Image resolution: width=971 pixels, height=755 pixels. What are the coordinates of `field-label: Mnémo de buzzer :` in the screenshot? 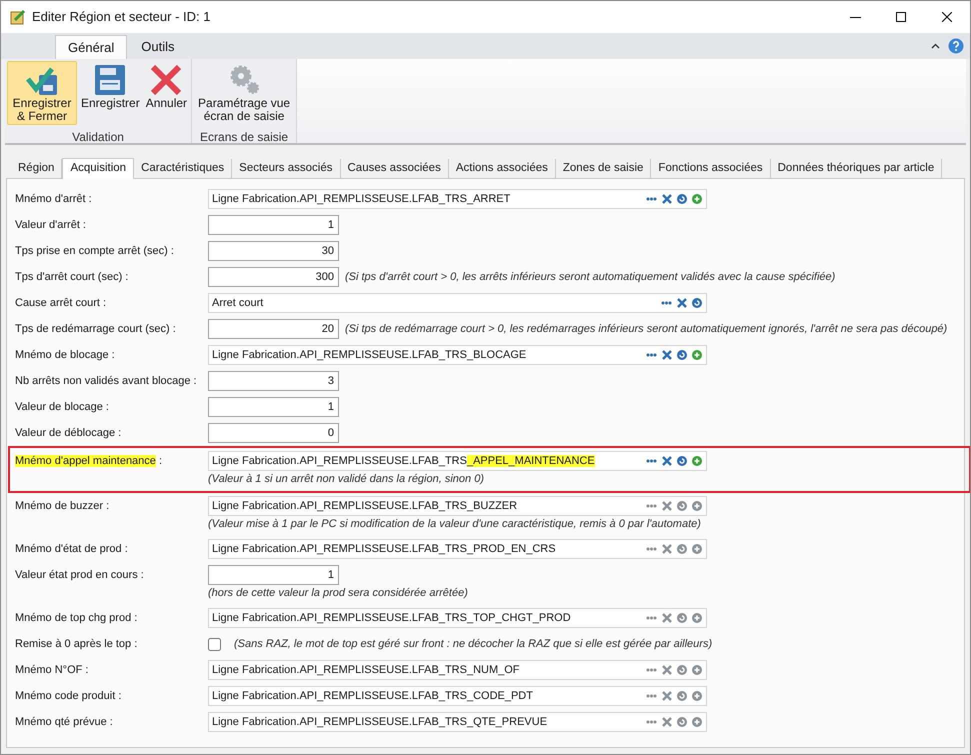 It's located at (62, 506).